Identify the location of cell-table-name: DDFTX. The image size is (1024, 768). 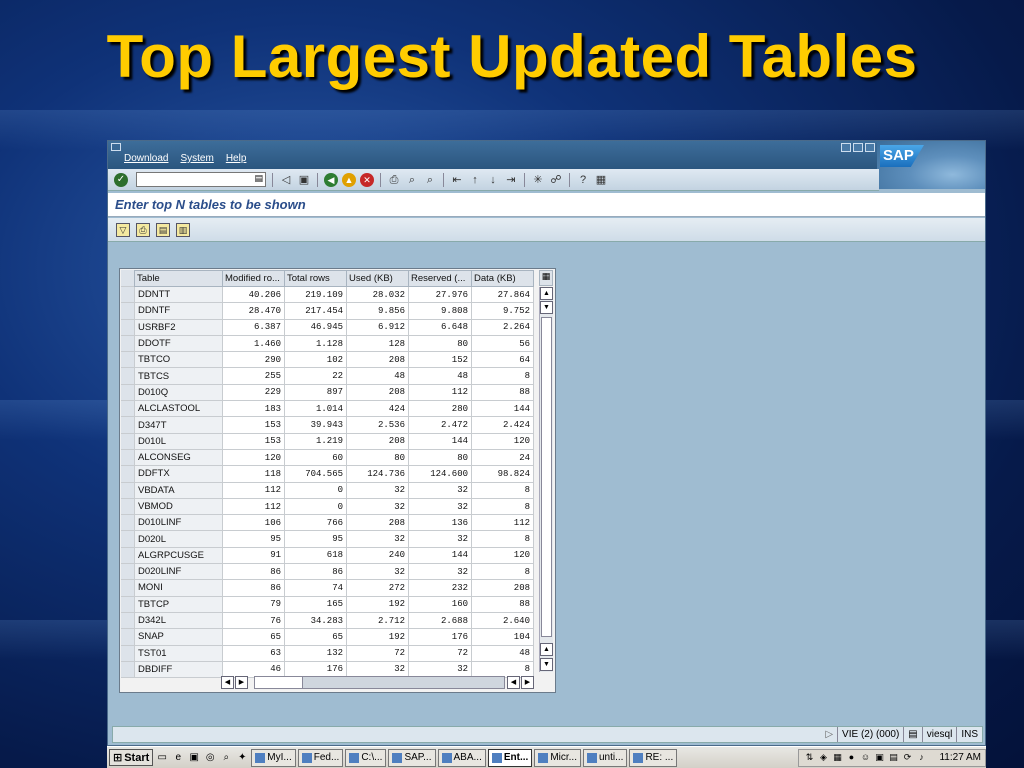
(178, 474).